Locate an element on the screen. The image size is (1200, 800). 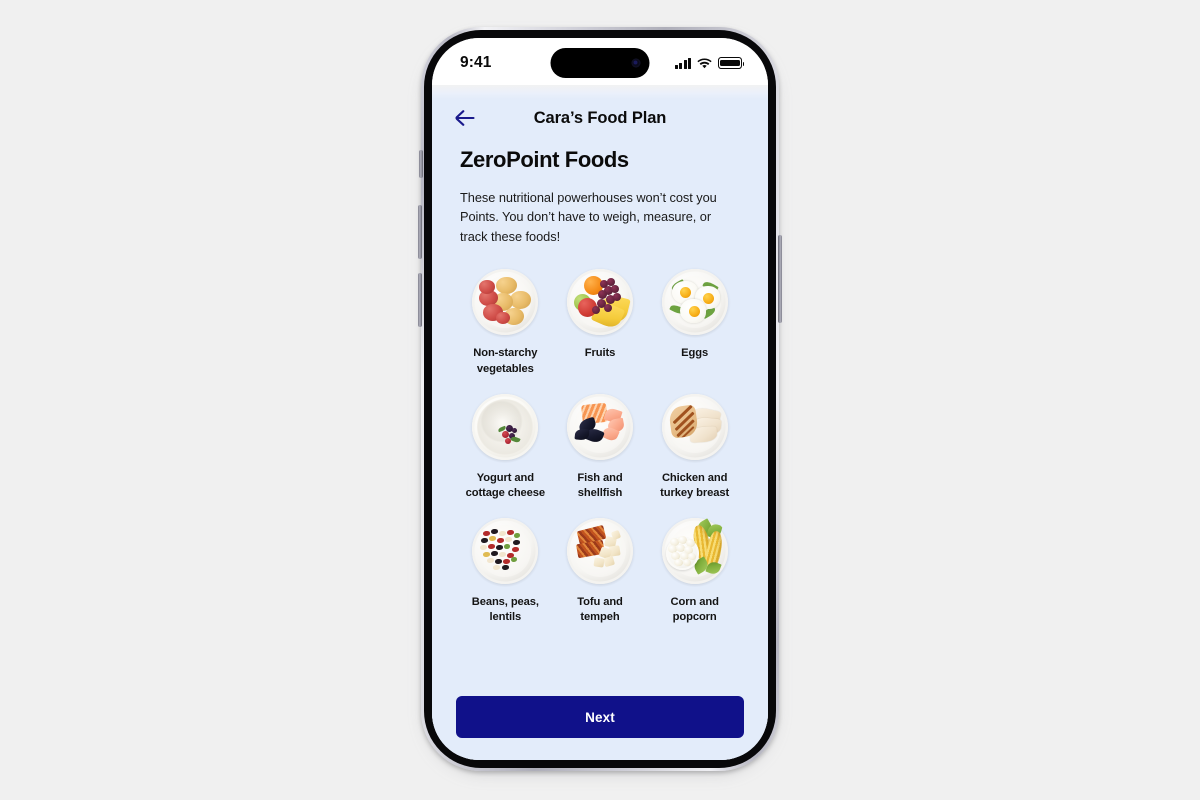
food-item-yogurt-cottage-cheese: Yogurt and cottage cheese is located at coordinates (505, 445).